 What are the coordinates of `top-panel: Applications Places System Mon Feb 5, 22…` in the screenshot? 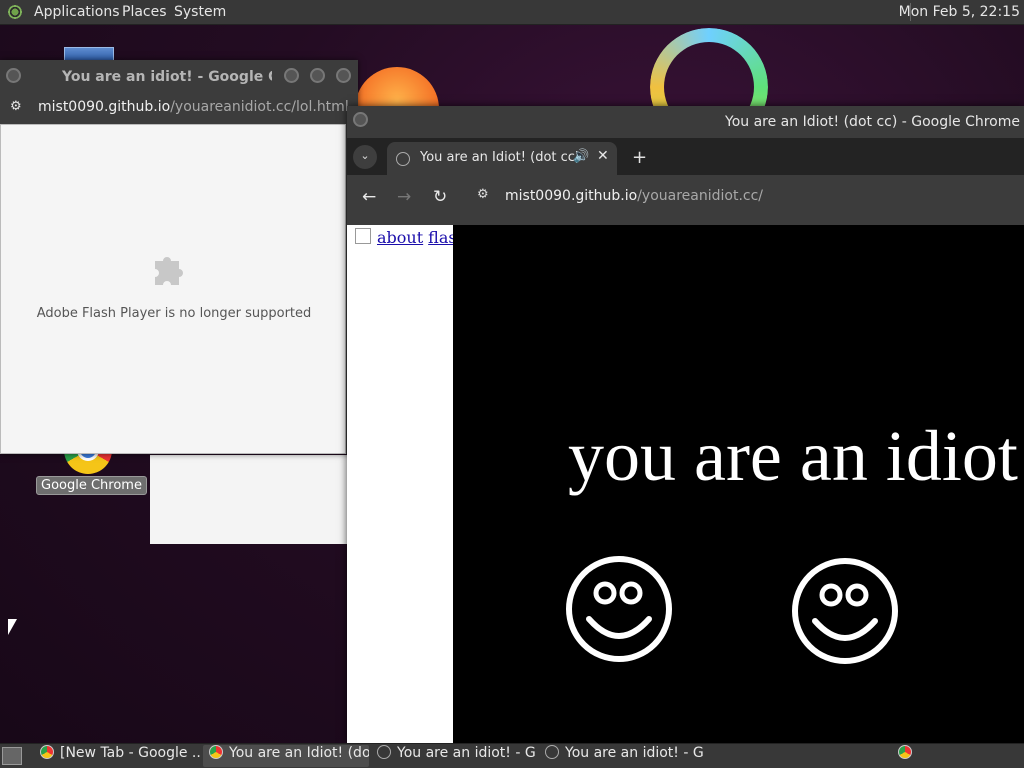 It's located at (512, 12).